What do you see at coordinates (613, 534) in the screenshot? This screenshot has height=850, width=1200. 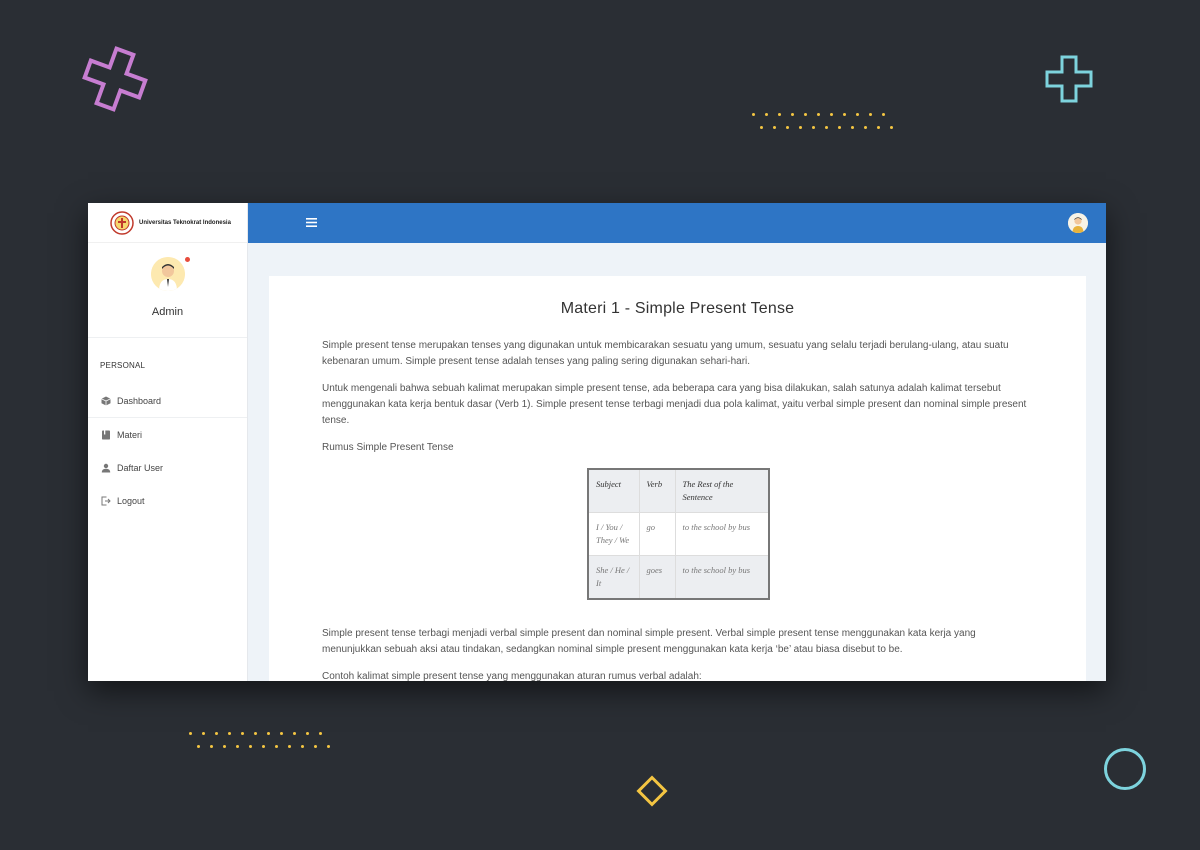 I see `table-cell: I / You / They / We` at bounding box center [613, 534].